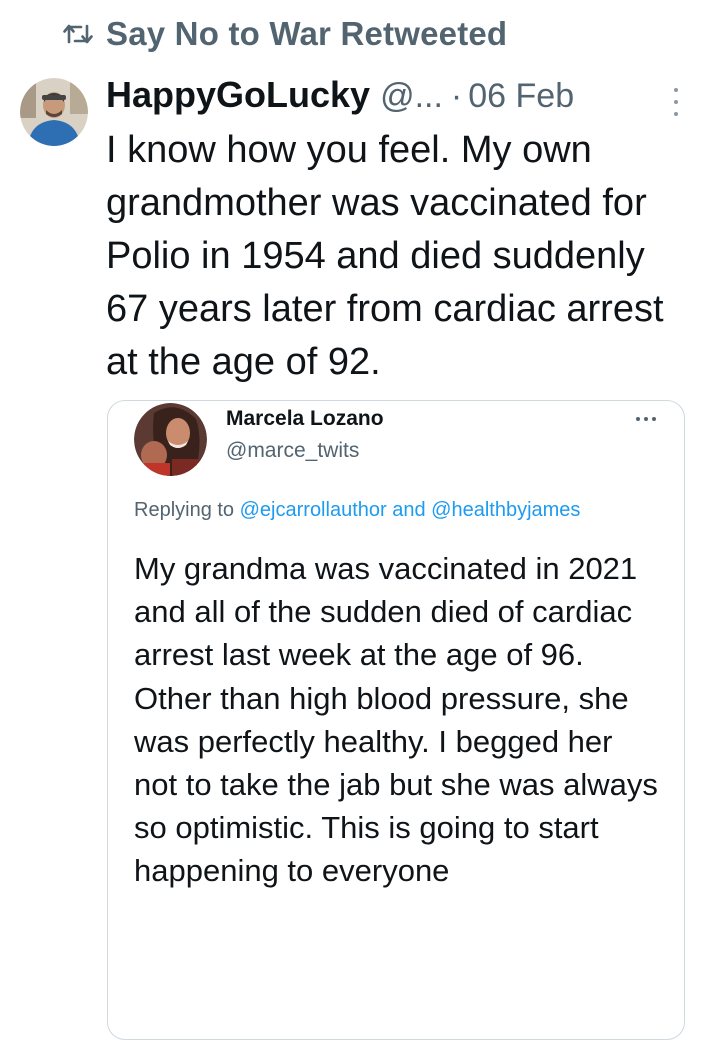 This screenshot has width=706, height=1040. What do you see at coordinates (306, 34) in the screenshot?
I see `retweet-label: Say No to War Retweeted` at bounding box center [306, 34].